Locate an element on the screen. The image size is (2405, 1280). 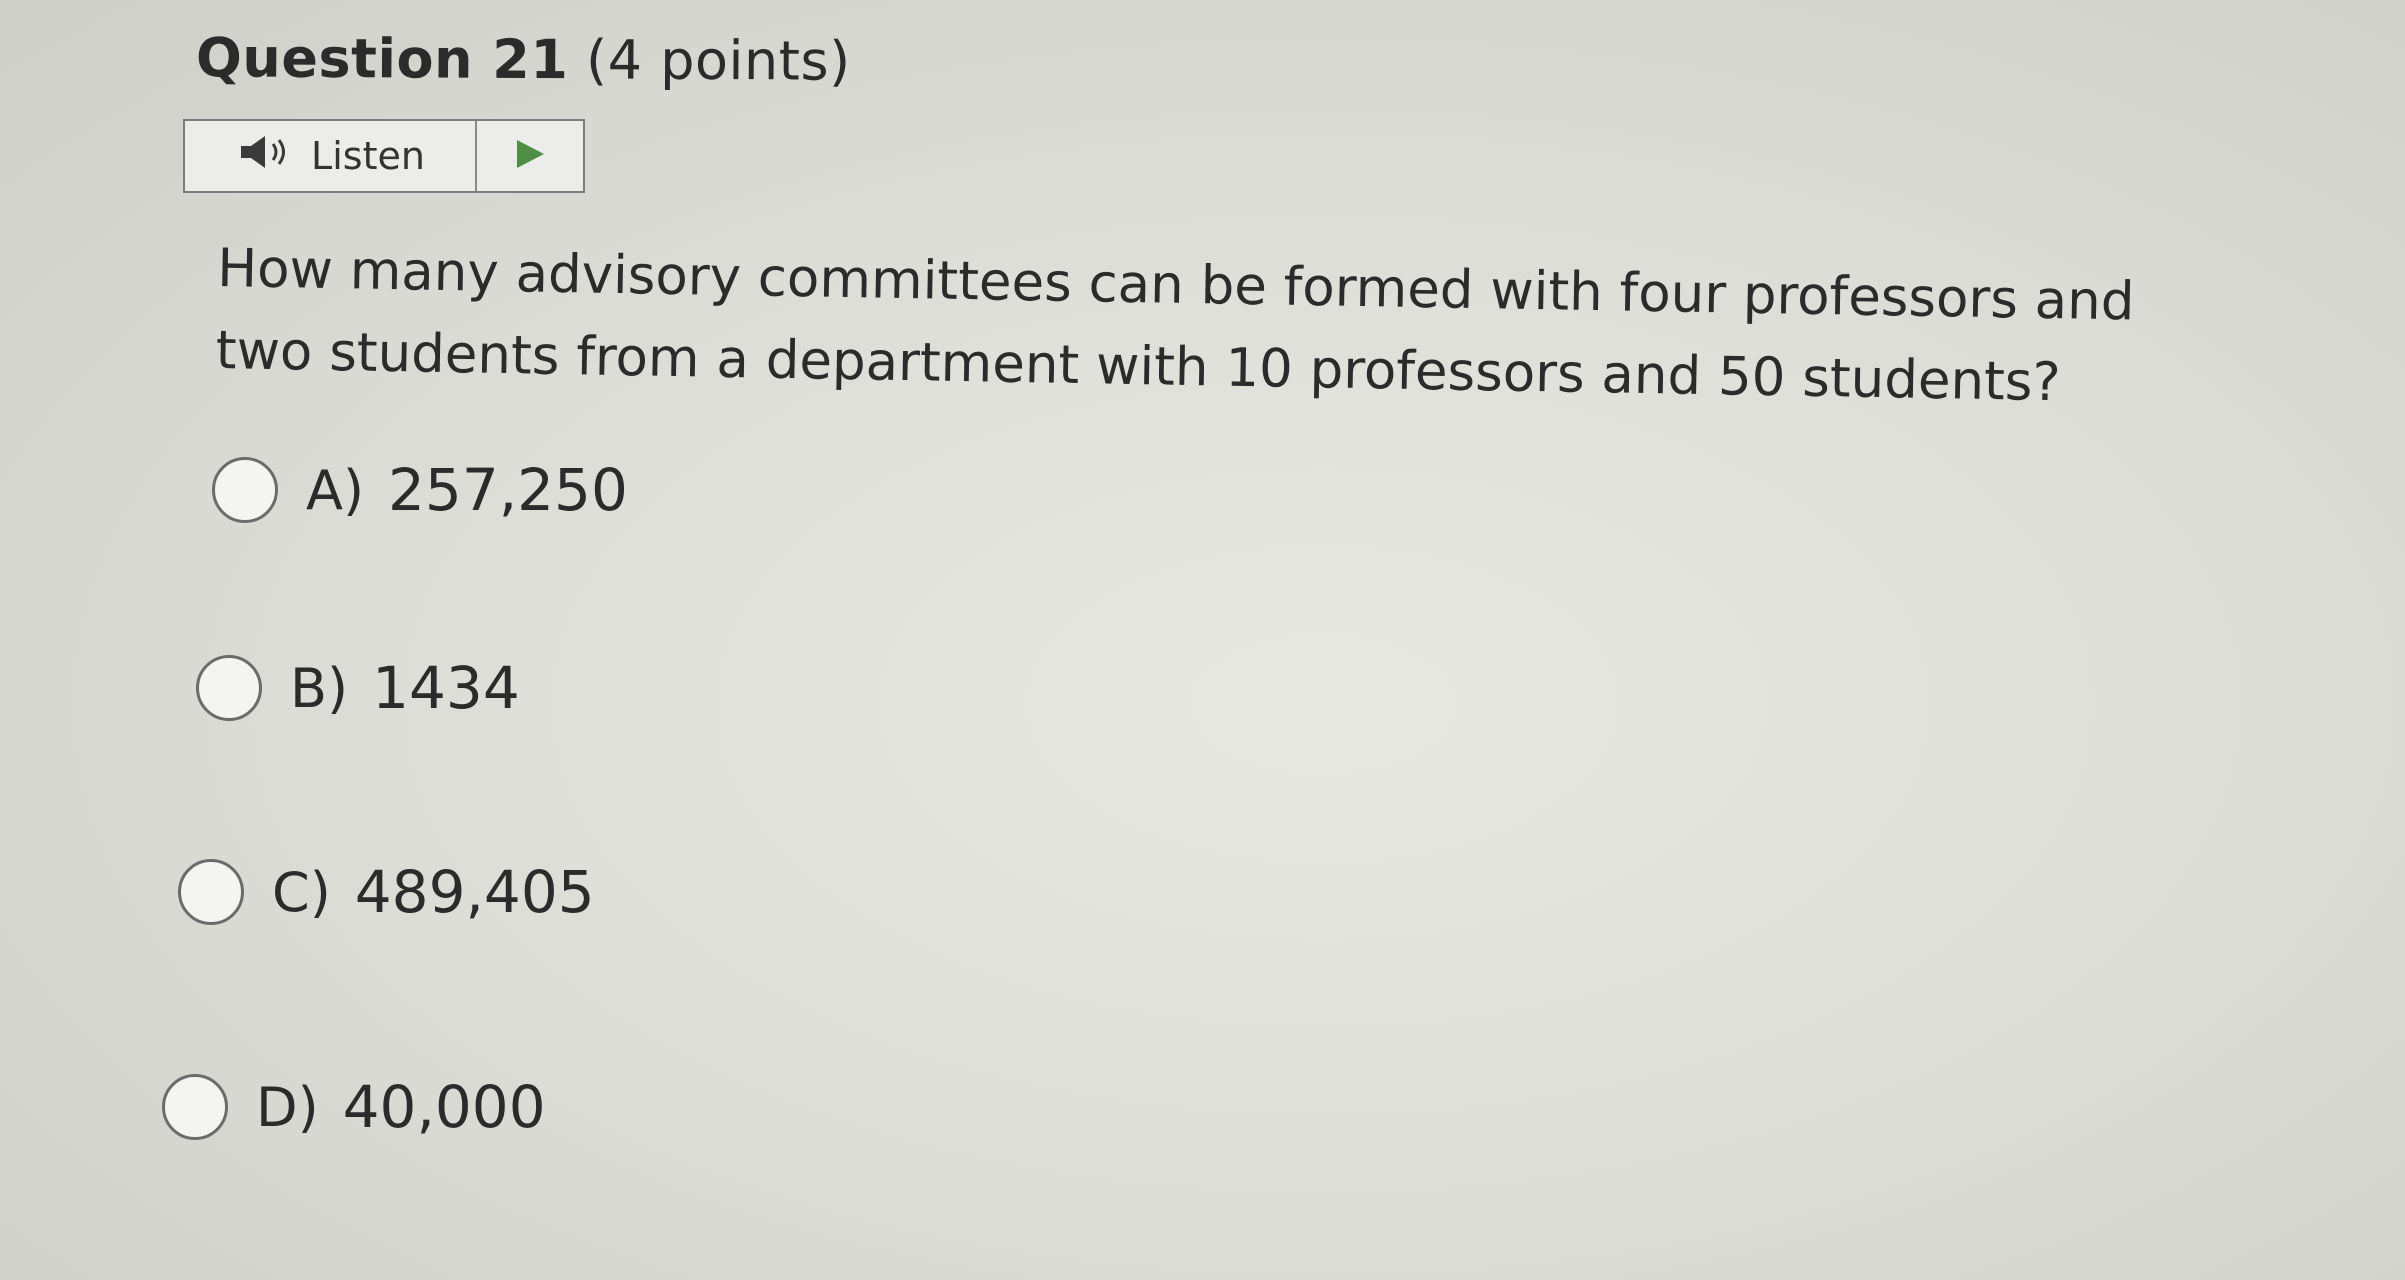
option-value: 489,405 is located at coordinates (474, 892).